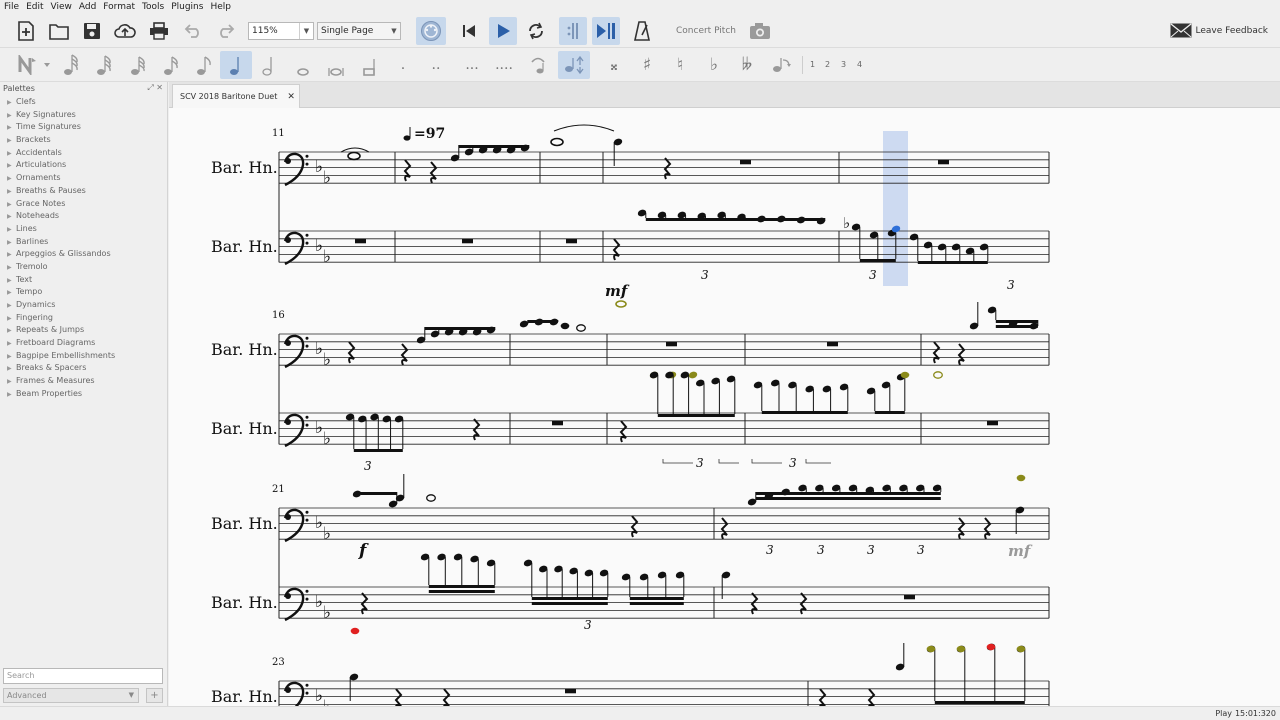  Describe the element at coordinates (83, 356) in the screenshot. I see `palette-item: ▶ Bagpipe Embellishments` at that location.